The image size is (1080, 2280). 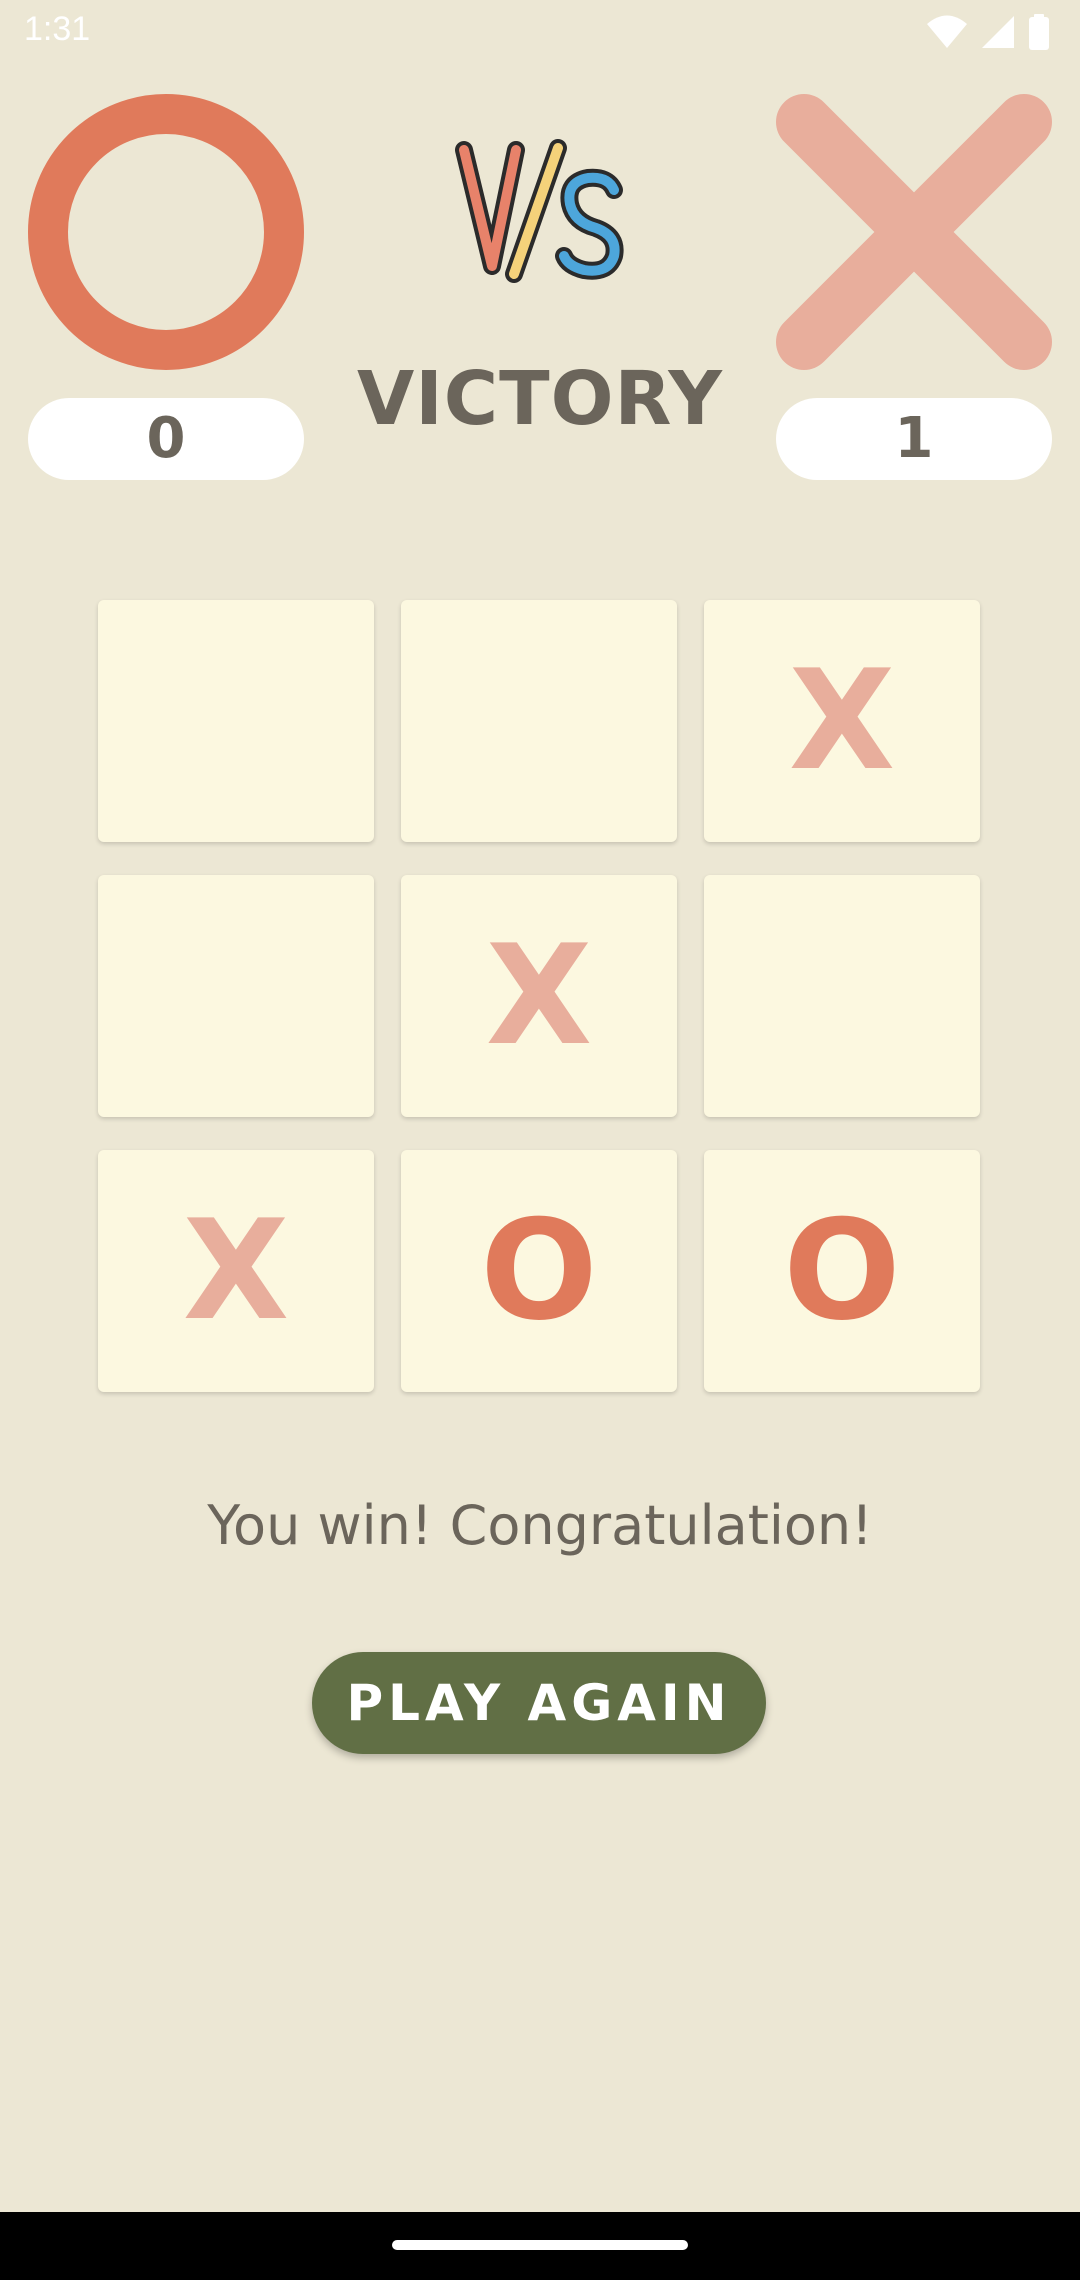 I want to click on player-o-icon, so click(x=166, y=232).